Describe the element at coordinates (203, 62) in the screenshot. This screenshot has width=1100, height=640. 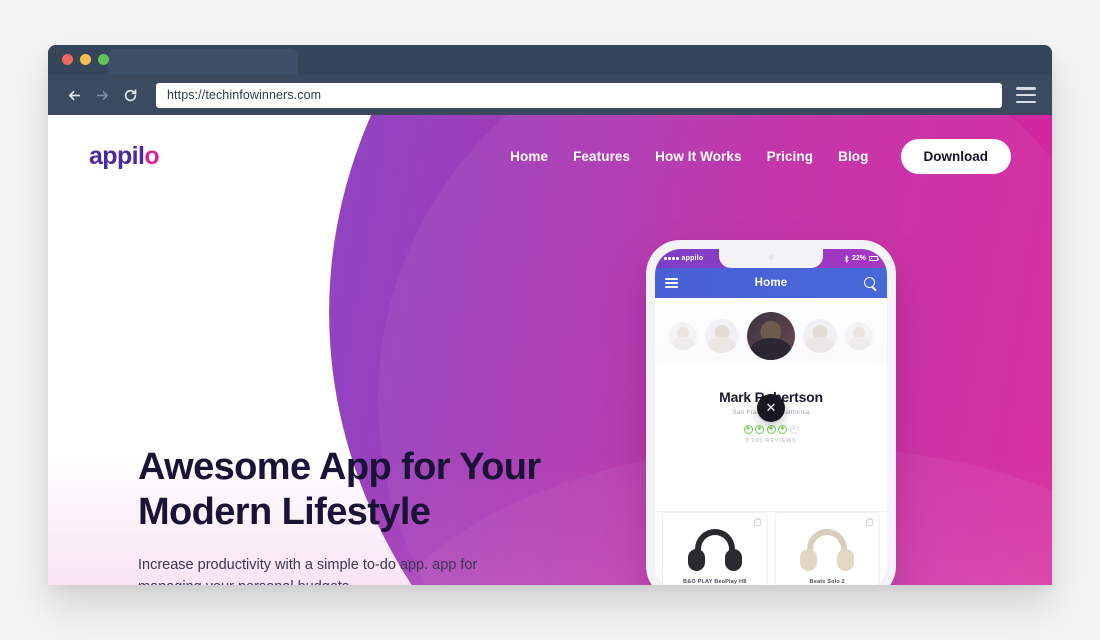
I see `browser-tab` at that location.